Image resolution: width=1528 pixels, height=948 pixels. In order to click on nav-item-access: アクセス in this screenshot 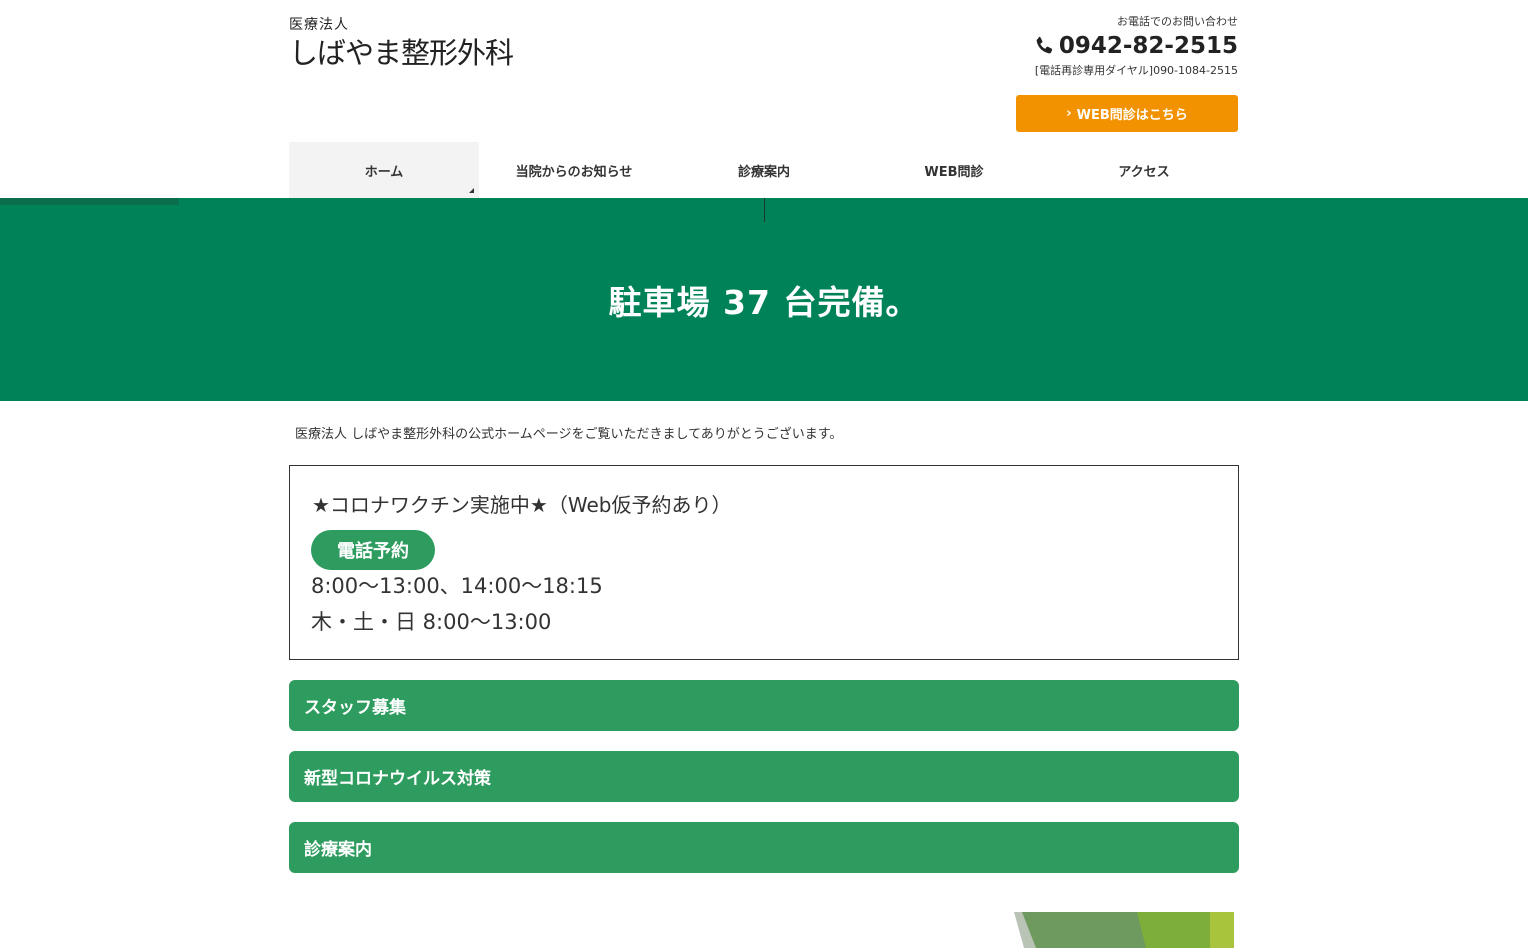, I will do `click(1144, 170)`.